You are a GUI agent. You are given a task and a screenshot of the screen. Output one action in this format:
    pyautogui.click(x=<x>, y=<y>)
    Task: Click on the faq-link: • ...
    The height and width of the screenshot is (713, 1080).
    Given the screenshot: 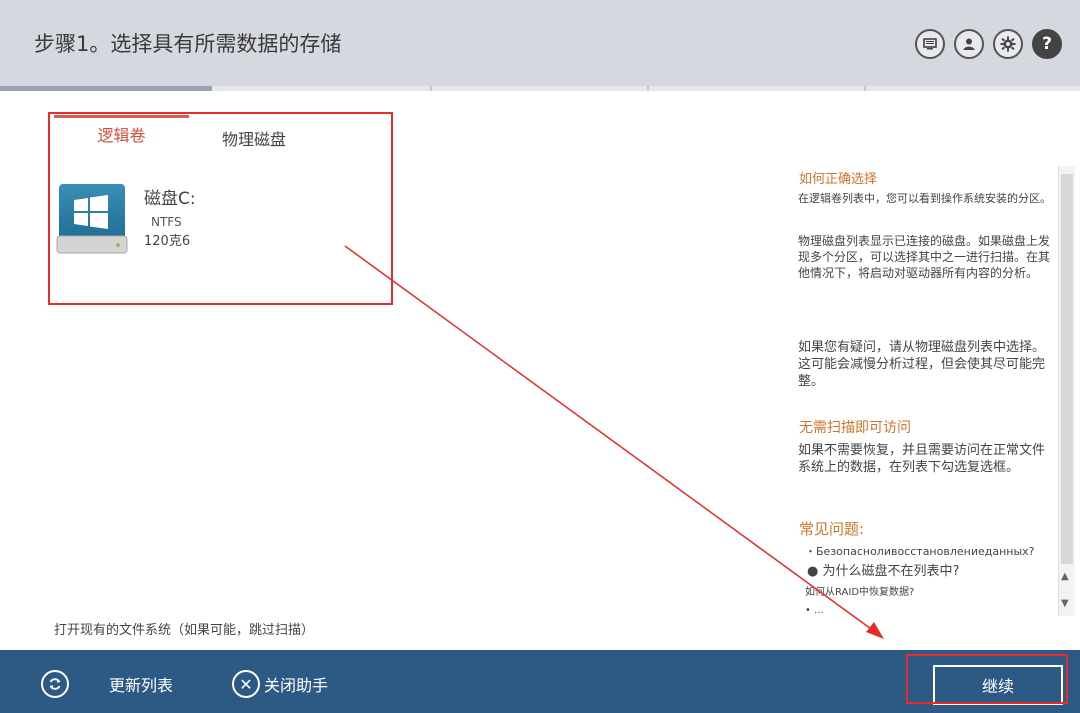 What is the action you would take?
    pyautogui.click(x=933, y=609)
    